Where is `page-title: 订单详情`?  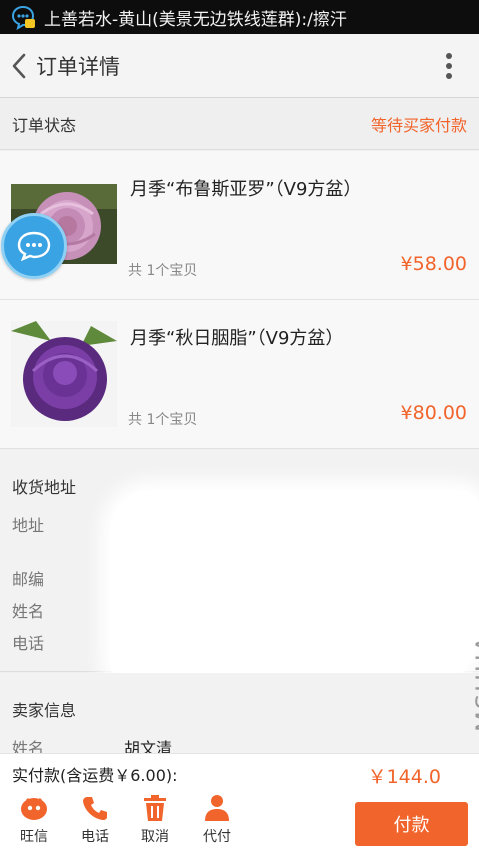 page-title: 订单详情 is located at coordinates (78, 66).